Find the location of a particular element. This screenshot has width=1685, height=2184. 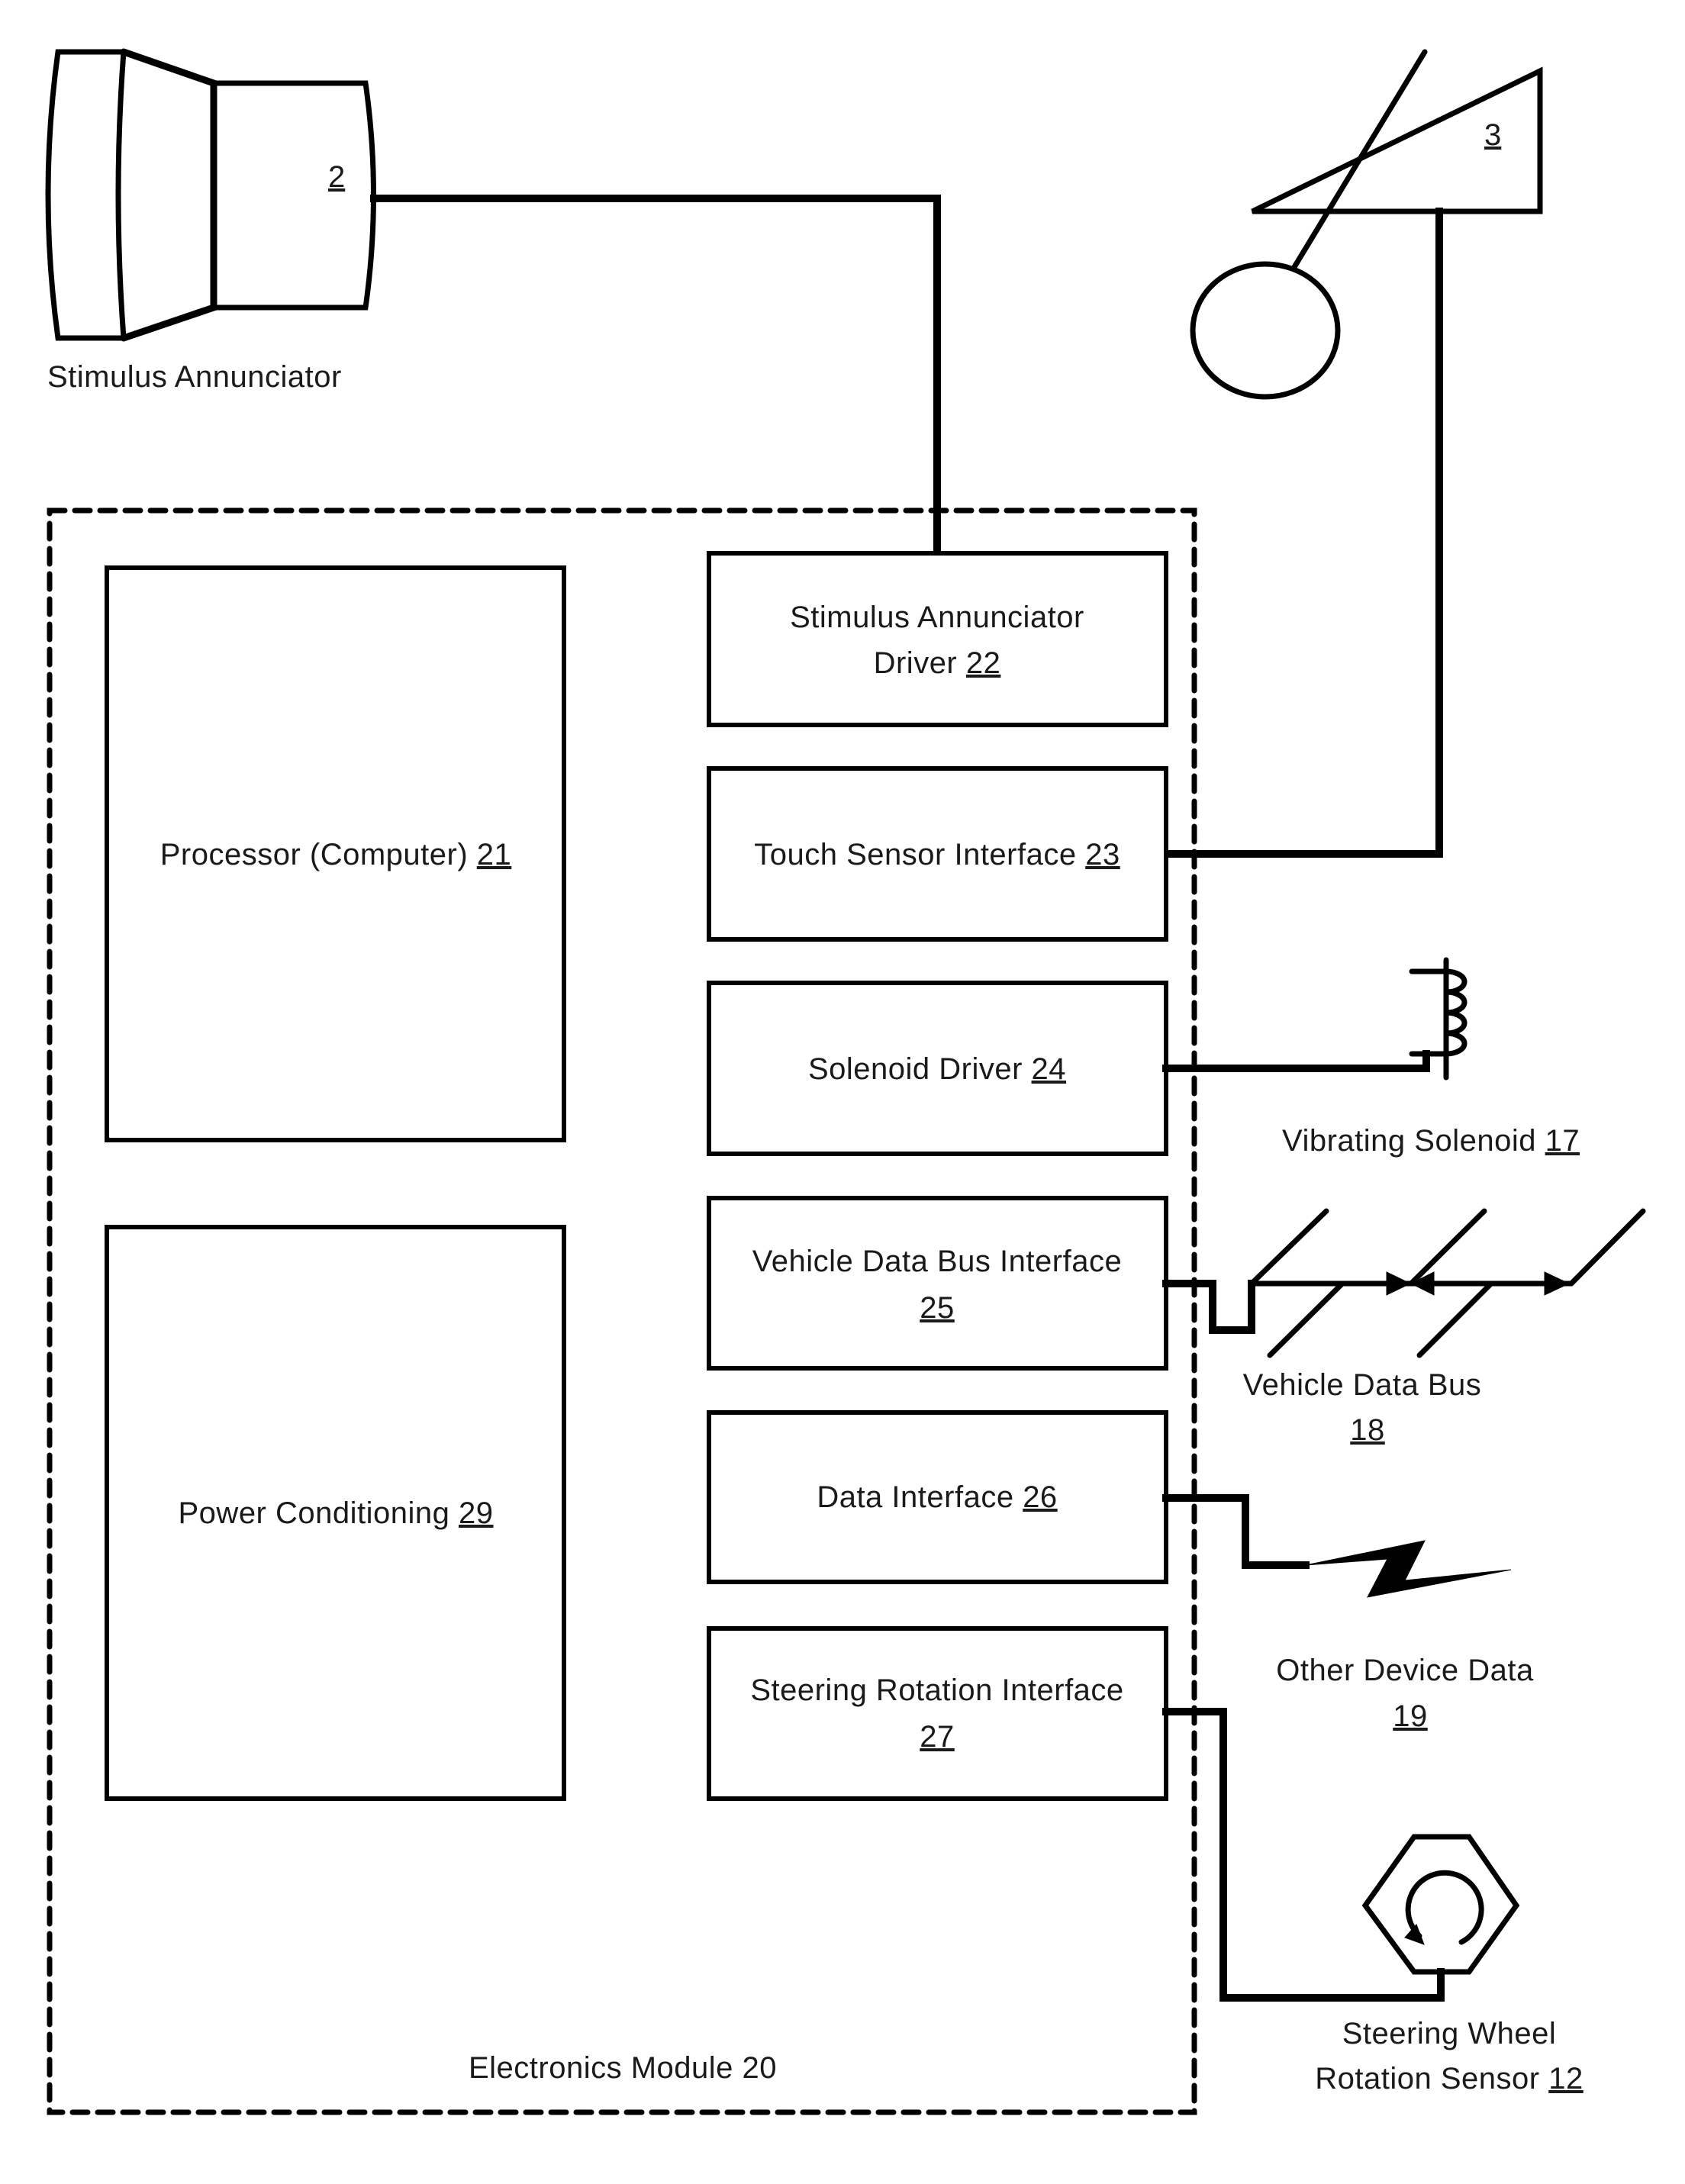

speaker-icon is located at coordinates (210, 195).